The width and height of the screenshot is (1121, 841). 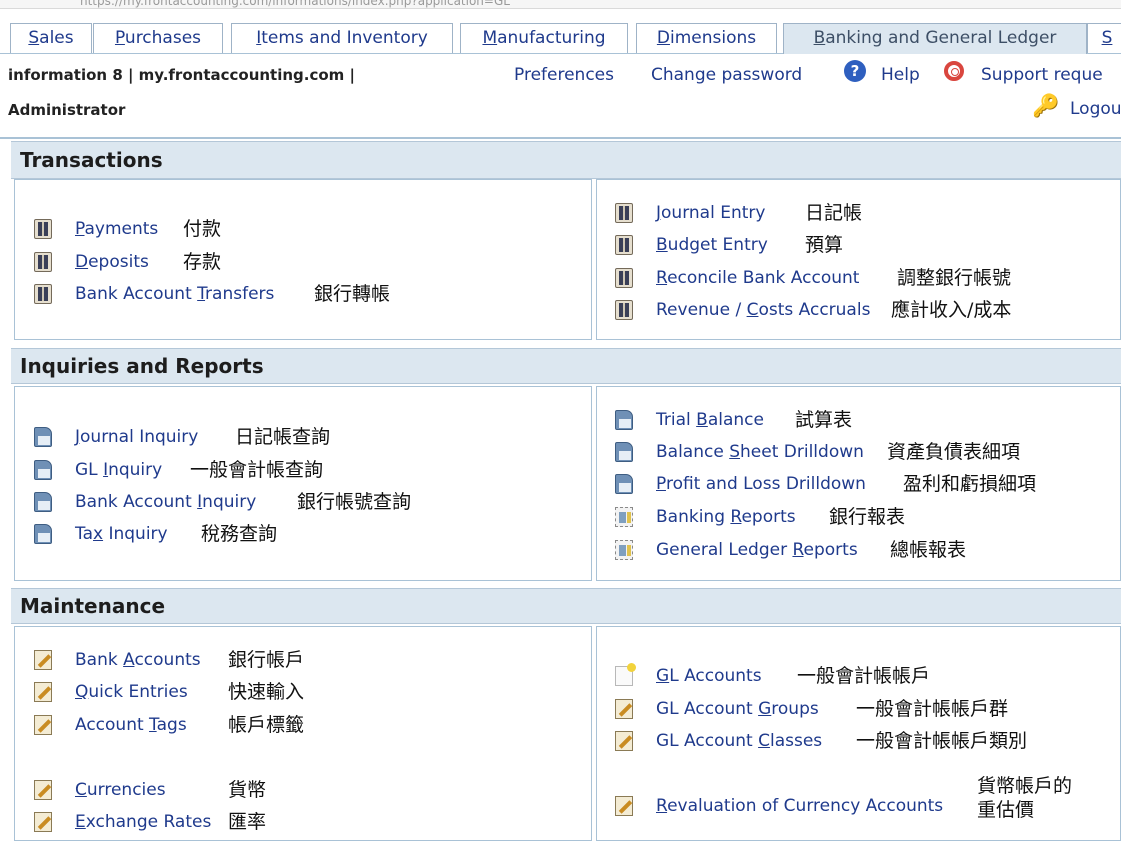 What do you see at coordinates (834, 213) in the screenshot?
I see `menu-item-chinese-label: 日記帳` at bounding box center [834, 213].